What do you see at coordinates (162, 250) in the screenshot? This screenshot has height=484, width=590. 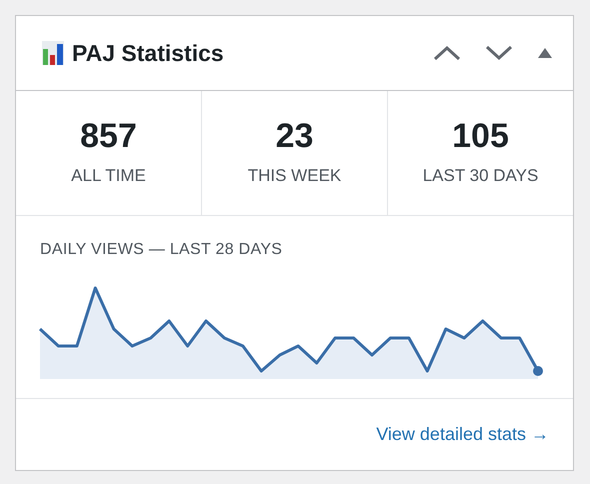 I see `chart-title: DAILY VIEWS — LAST 28 DAYS` at bounding box center [162, 250].